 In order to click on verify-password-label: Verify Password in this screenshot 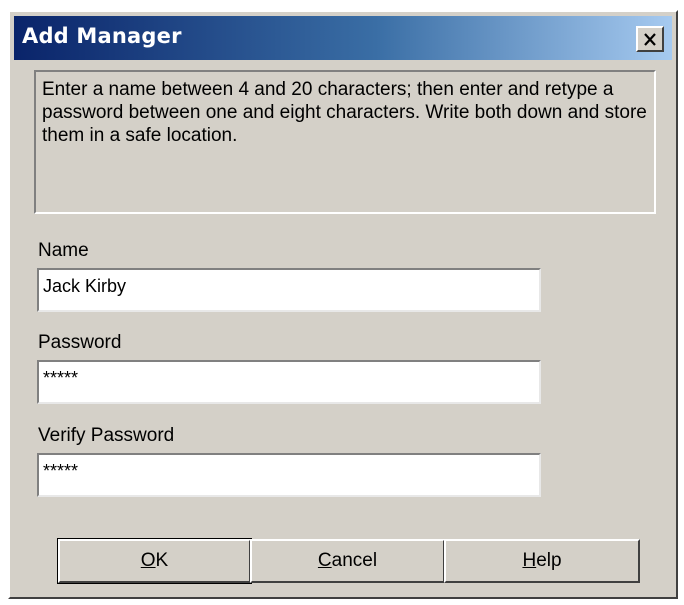, I will do `click(106, 435)`.